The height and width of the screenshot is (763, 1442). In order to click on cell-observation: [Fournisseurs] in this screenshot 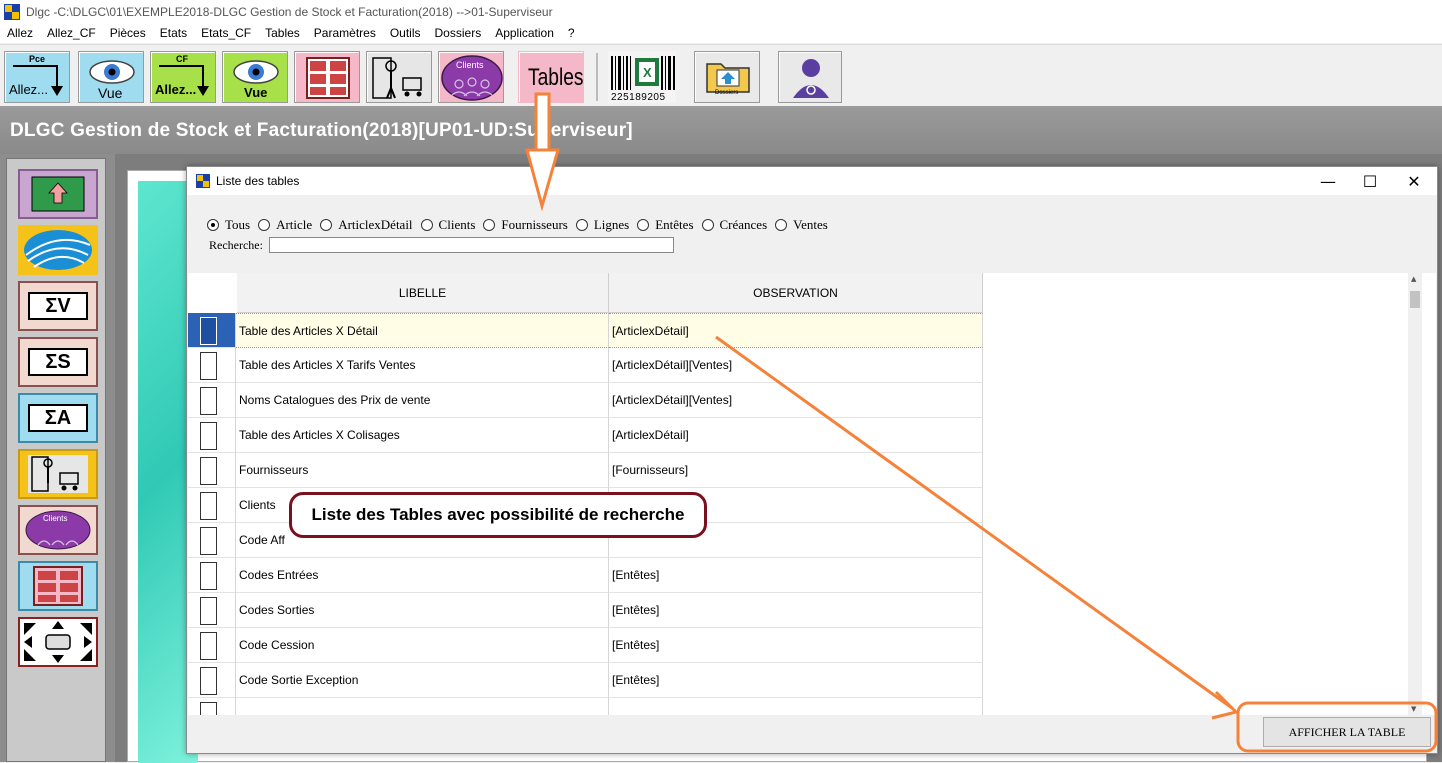, I will do `click(796, 470)`.